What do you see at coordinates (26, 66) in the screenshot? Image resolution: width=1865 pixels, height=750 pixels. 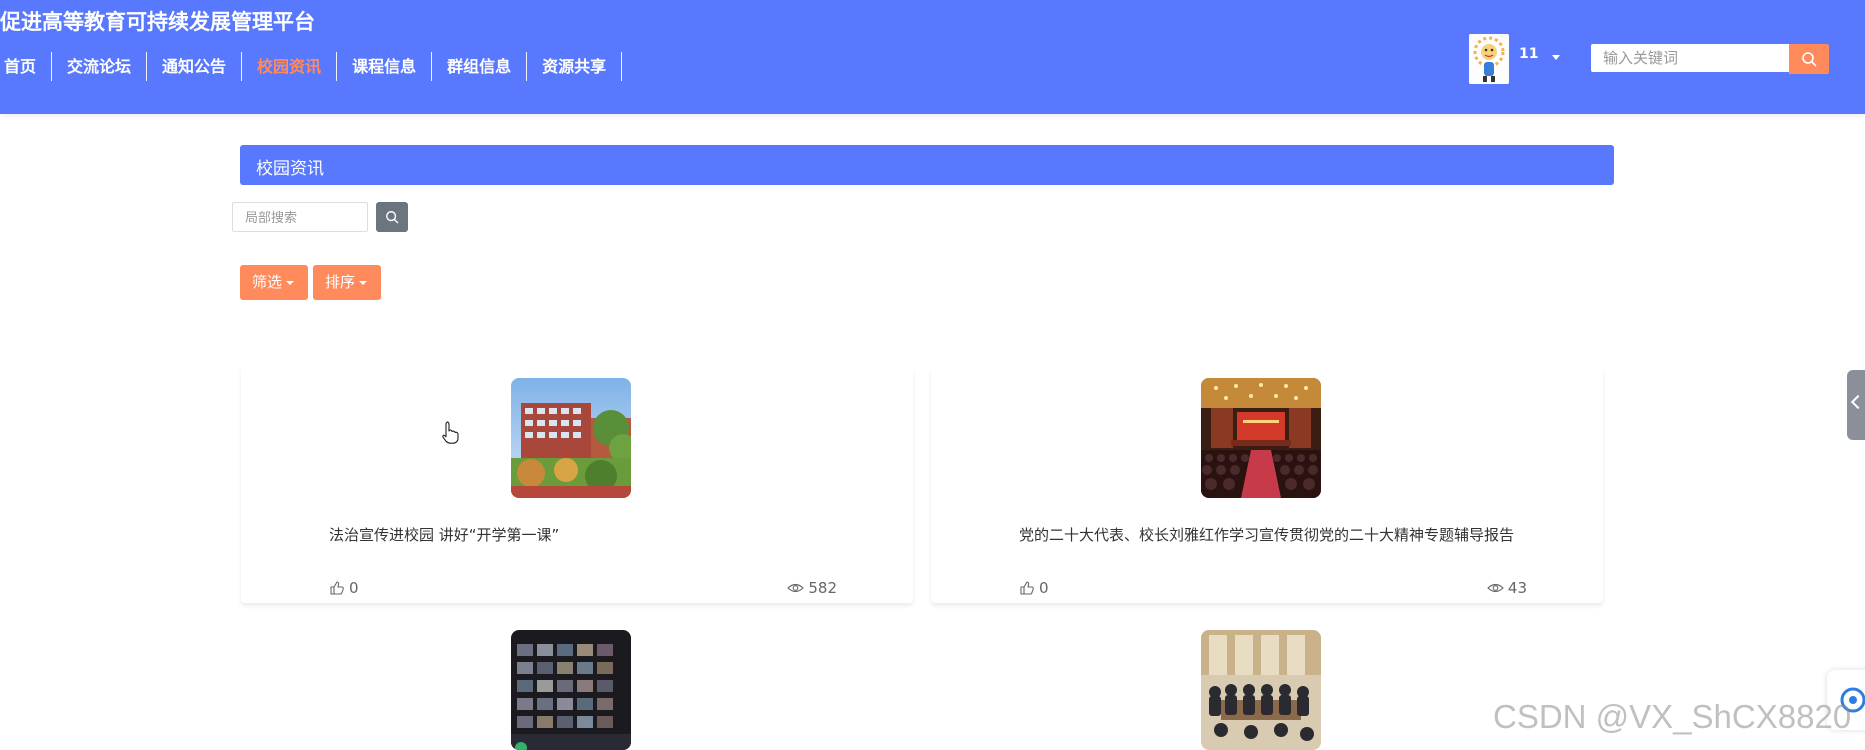 I see `nav-item-home: 首页` at bounding box center [26, 66].